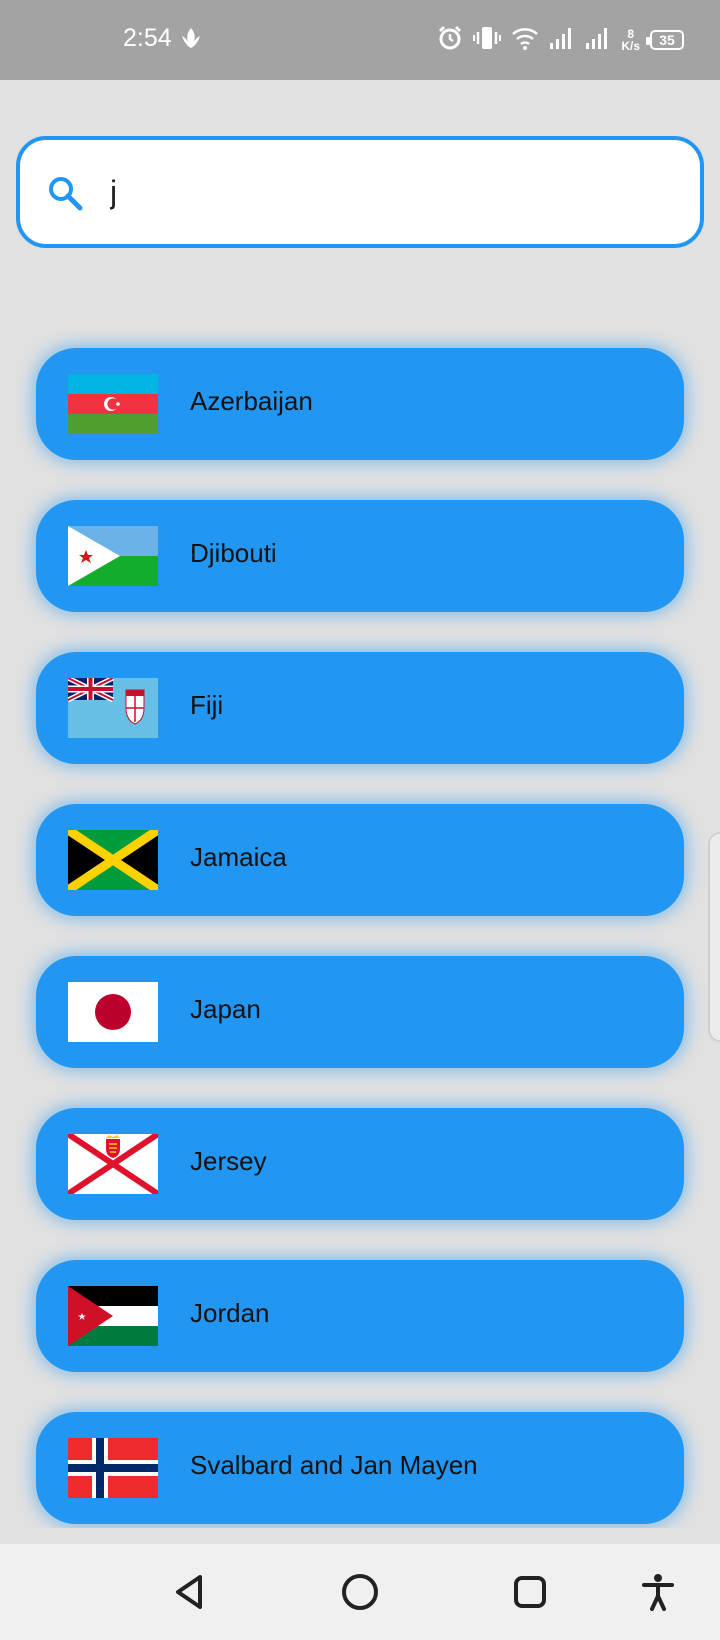 This screenshot has width=720, height=1640. Describe the element at coordinates (113, 1164) in the screenshot. I see `jersey-flag` at that location.